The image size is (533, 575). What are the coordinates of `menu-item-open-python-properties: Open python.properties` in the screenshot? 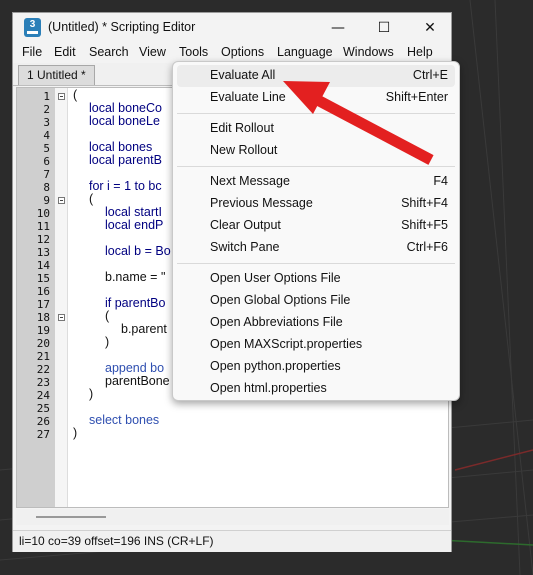 It's located at (316, 367).